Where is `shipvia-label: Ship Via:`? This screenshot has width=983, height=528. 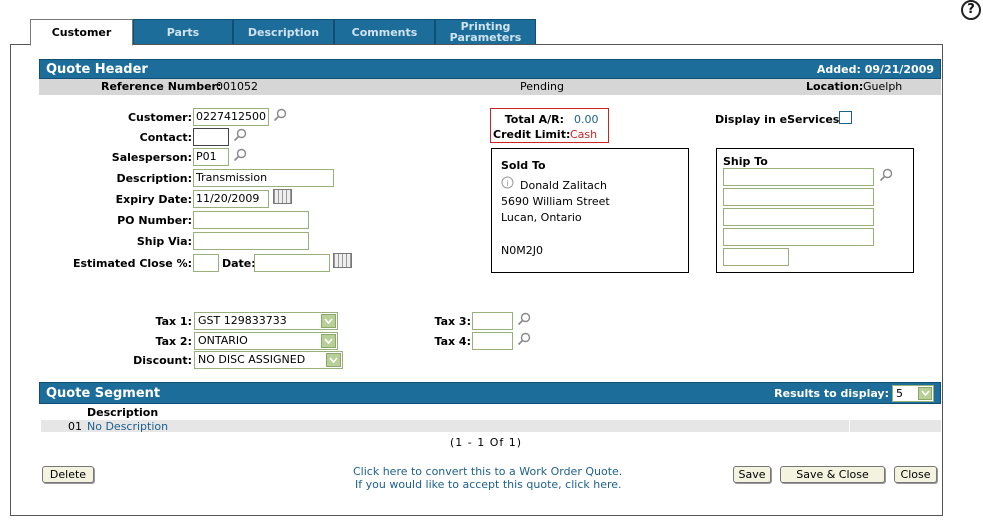
shipvia-label: Ship Via: is located at coordinates (164, 241).